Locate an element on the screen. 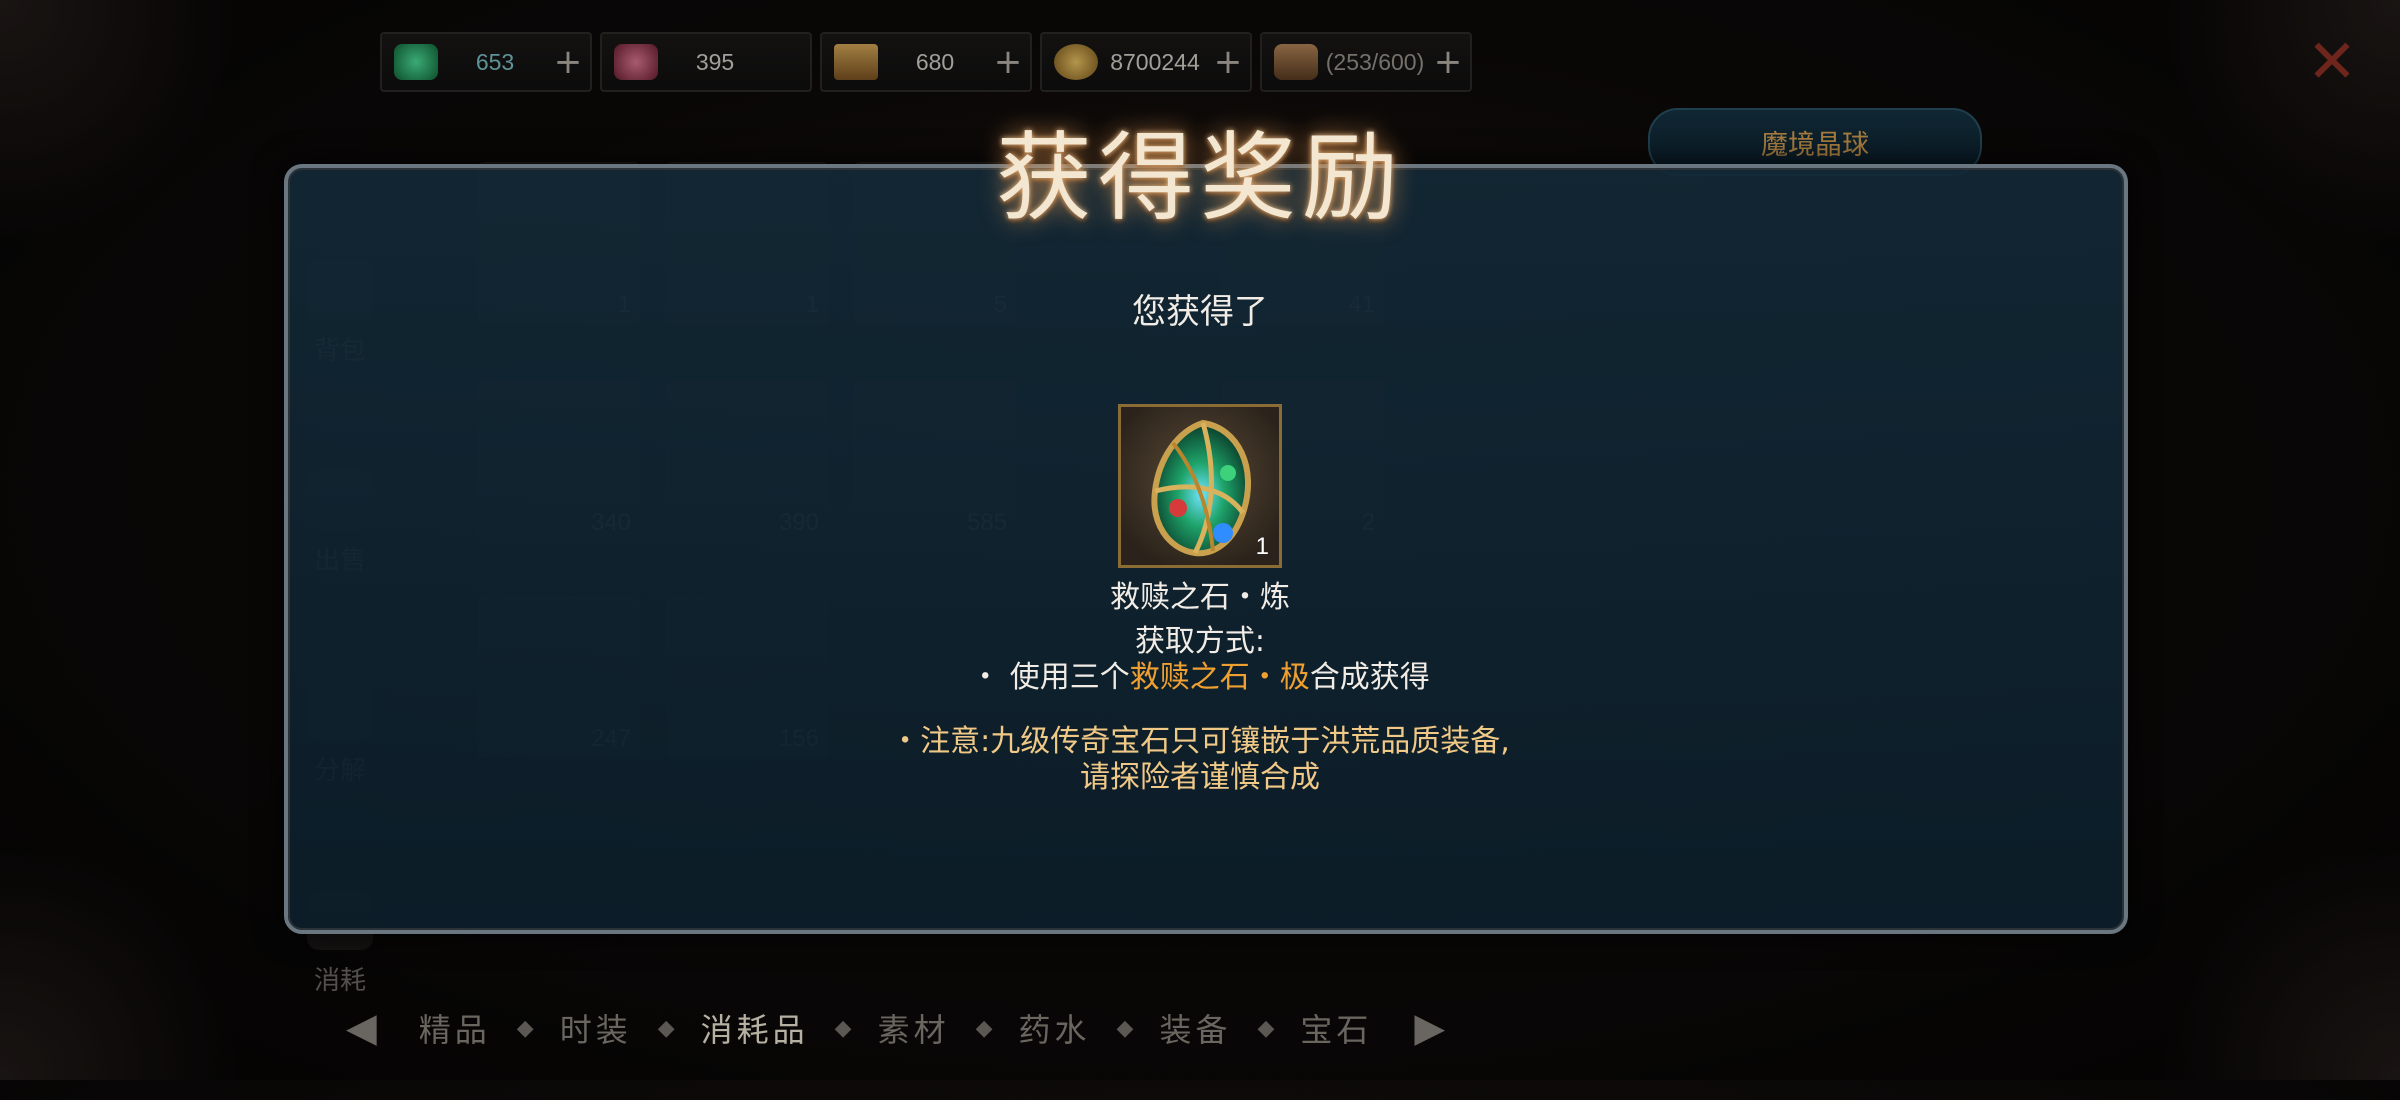  acquisition-item-highlight: 救赎之石・极 is located at coordinates (1219, 677).